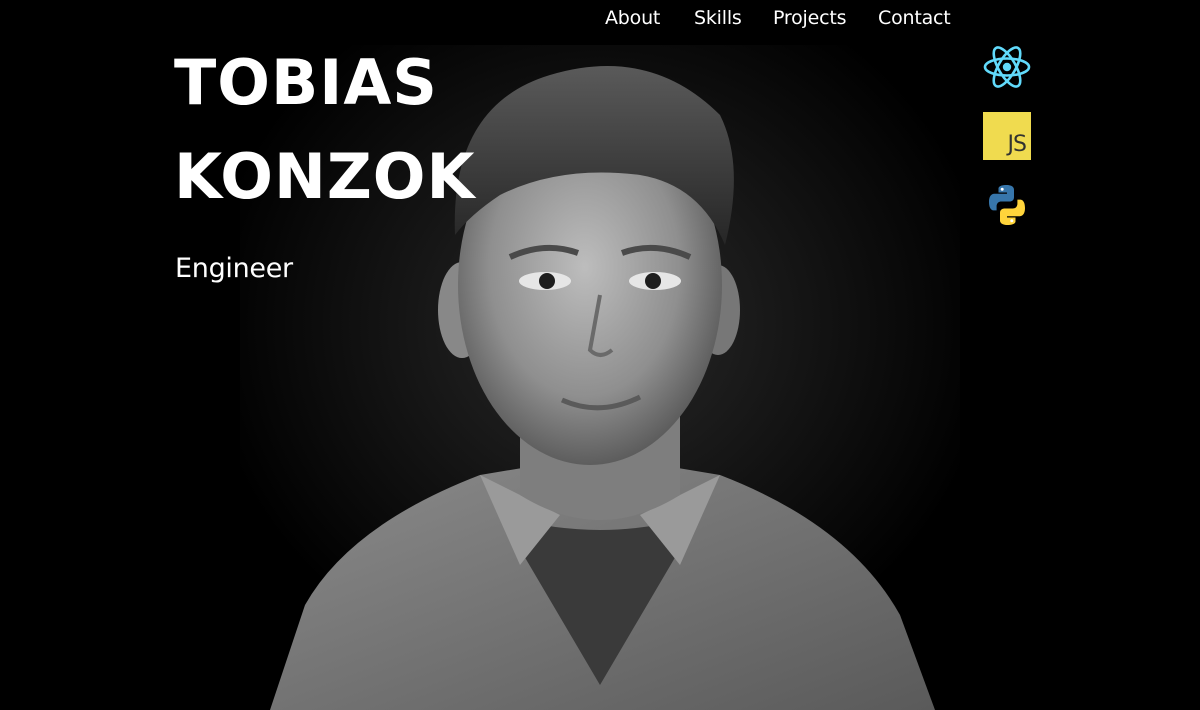 This screenshot has width=1200, height=710. I want to click on javascript-icon-label: JS, so click(1017, 144).